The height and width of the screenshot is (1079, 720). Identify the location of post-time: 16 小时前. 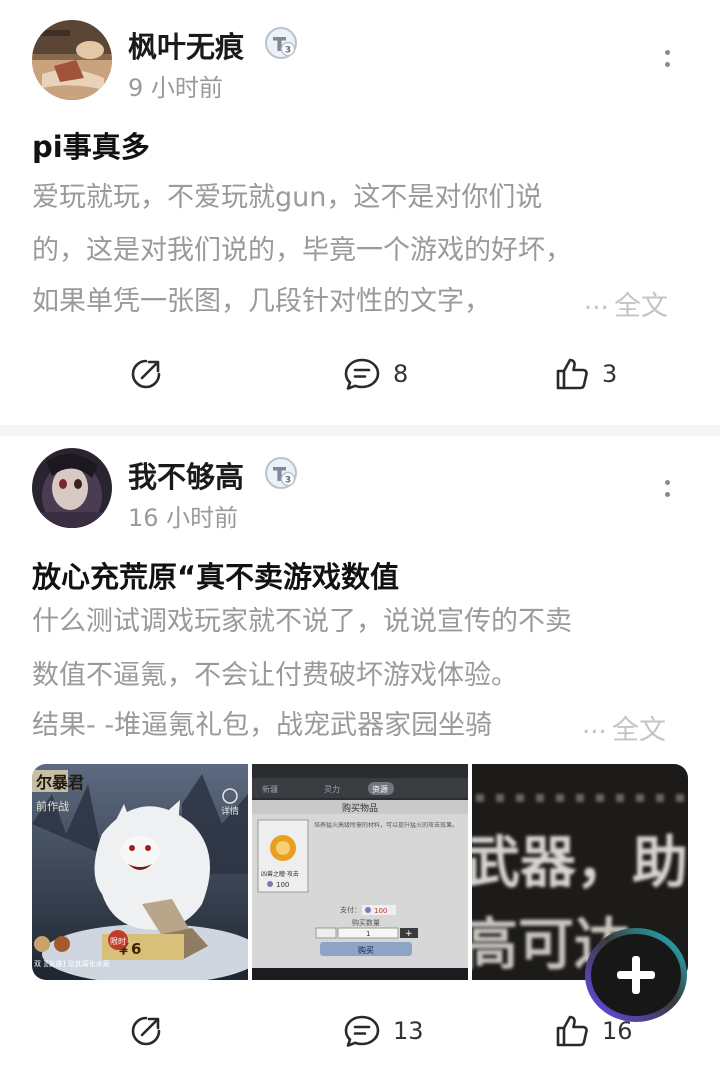
(183, 518).